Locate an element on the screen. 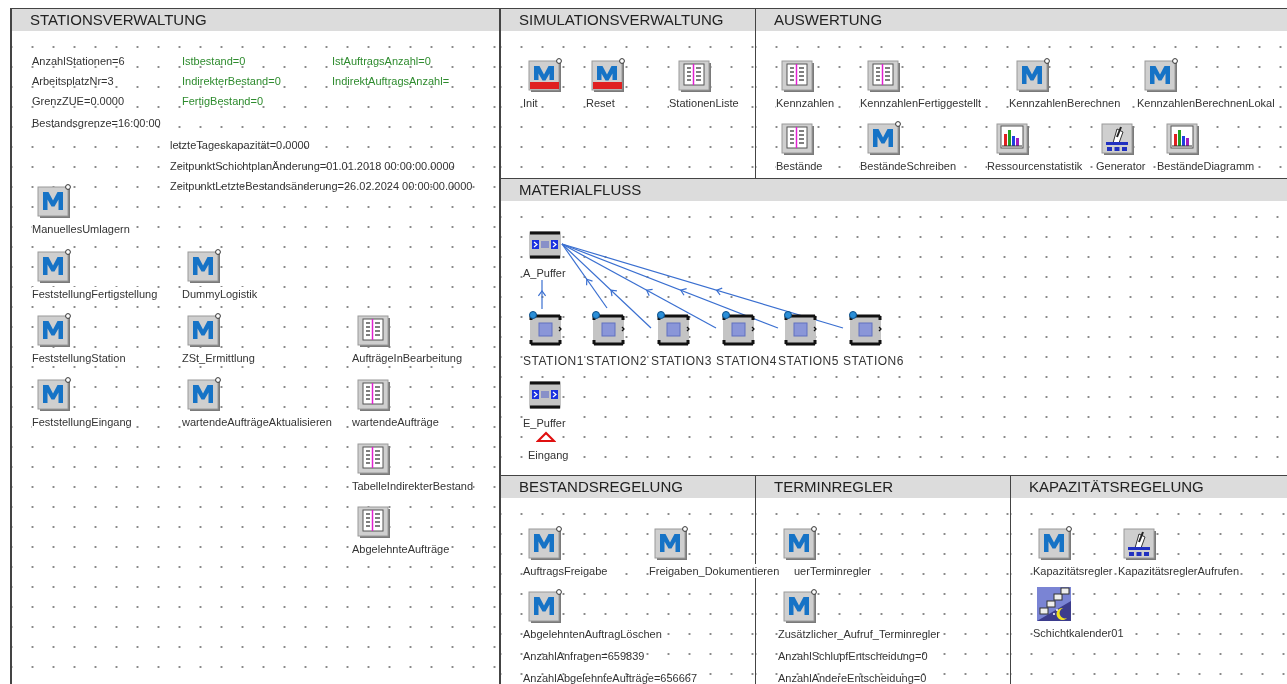 The image size is (1287, 684). object-label: BeständeDiagramm is located at coordinates (1206, 166).